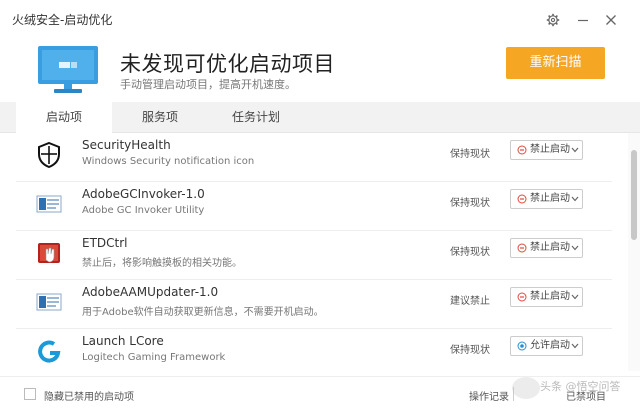  Describe the element at coordinates (68, 70) in the screenshot. I see `monitor-icon` at that location.